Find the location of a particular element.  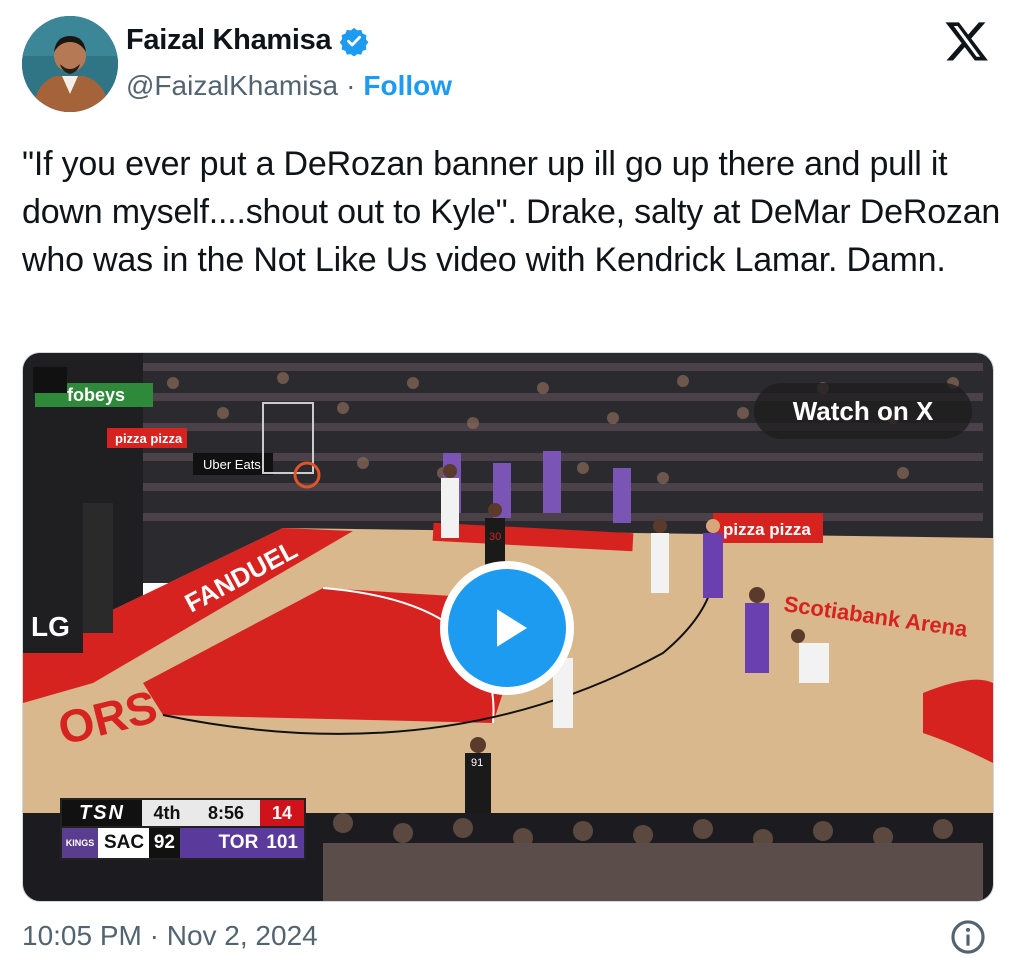

scorebug-top-row: TSN 4th 8:56 14 is located at coordinates (183, 812).